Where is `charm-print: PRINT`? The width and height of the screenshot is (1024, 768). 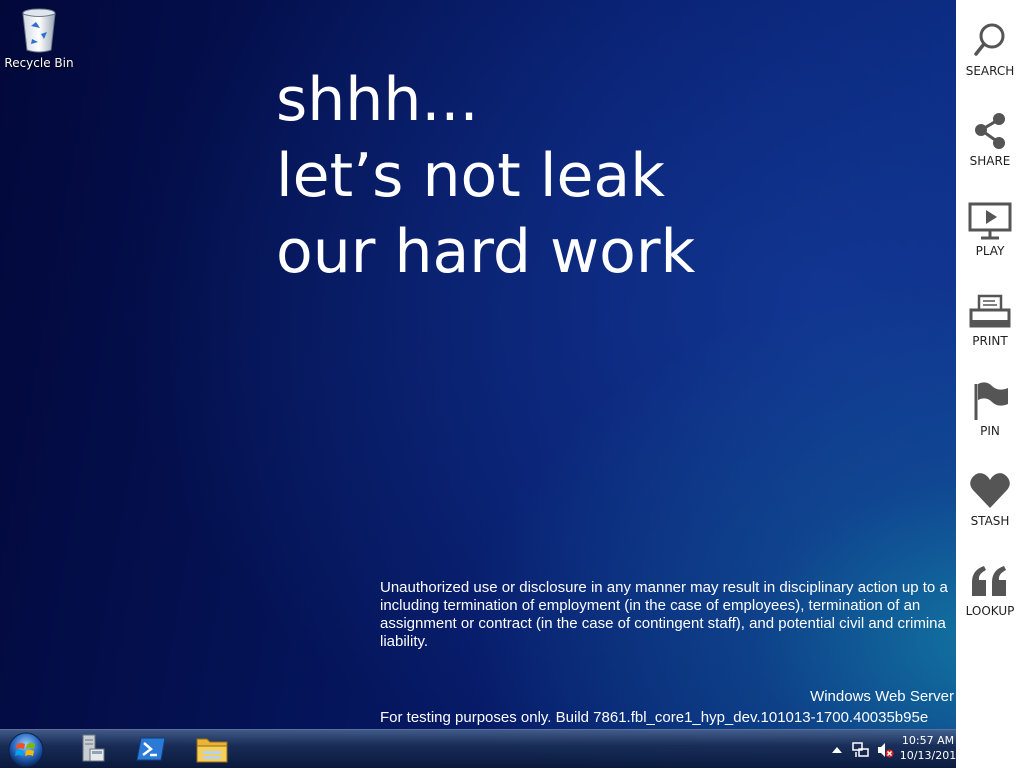
charm-print: PRINT is located at coordinates (990, 333).